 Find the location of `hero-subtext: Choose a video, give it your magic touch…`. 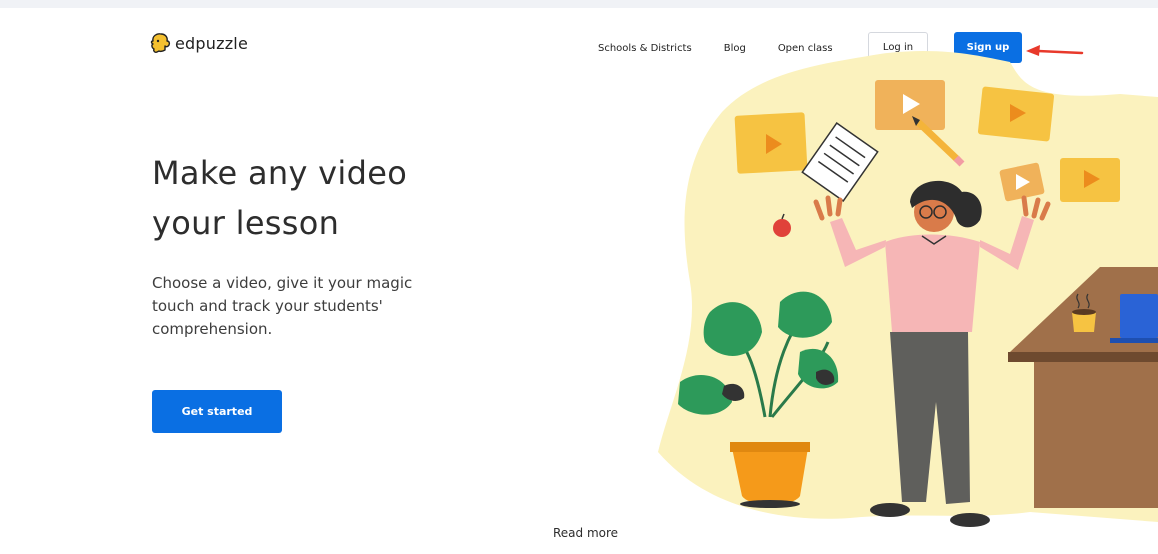

hero-subtext: Choose a video, give it your magic touch… is located at coordinates (282, 306).